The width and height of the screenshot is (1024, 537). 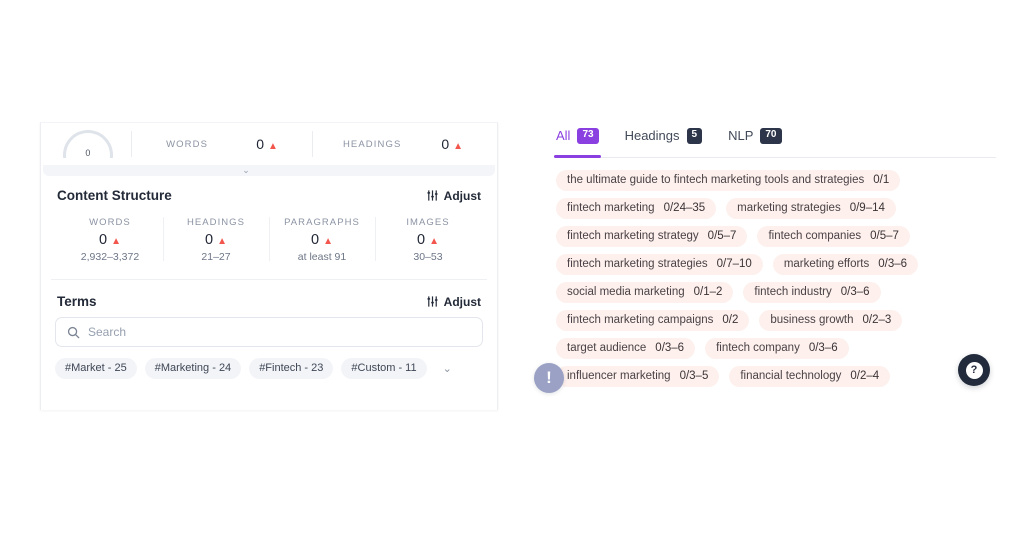 What do you see at coordinates (428, 222) in the screenshot?
I see `metric-label: IMAGES` at bounding box center [428, 222].